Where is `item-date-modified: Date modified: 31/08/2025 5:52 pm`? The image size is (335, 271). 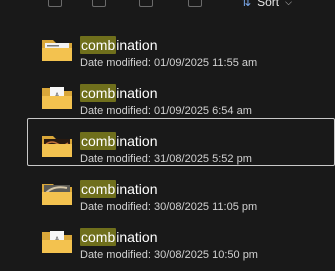 item-date-modified: Date modified: 31/08/2025 5:52 pm is located at coordinates (166, 159).